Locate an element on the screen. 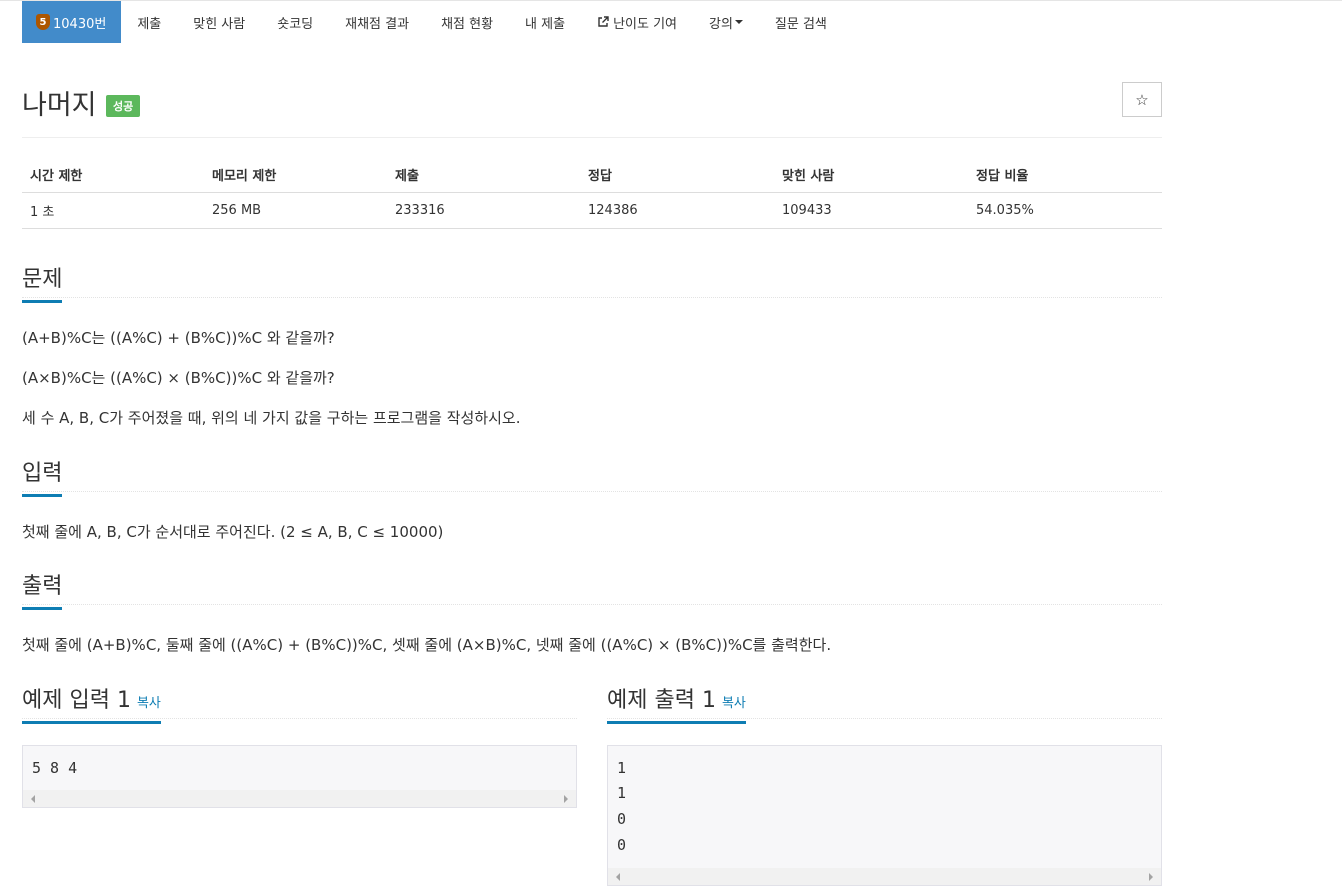 The image size is (1342, 890). copy-sample-input-link: 복사 is located at coordinates (149, 703).